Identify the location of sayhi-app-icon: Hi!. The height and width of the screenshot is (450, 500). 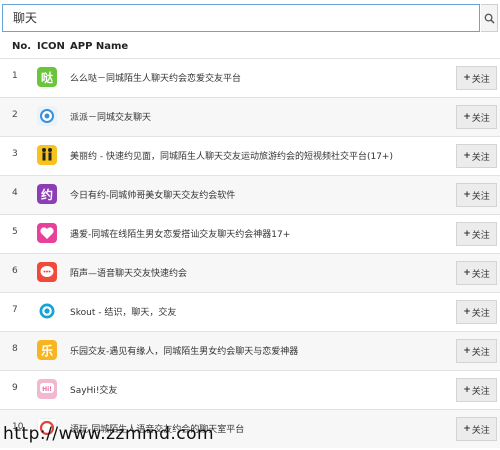
(47, 389).